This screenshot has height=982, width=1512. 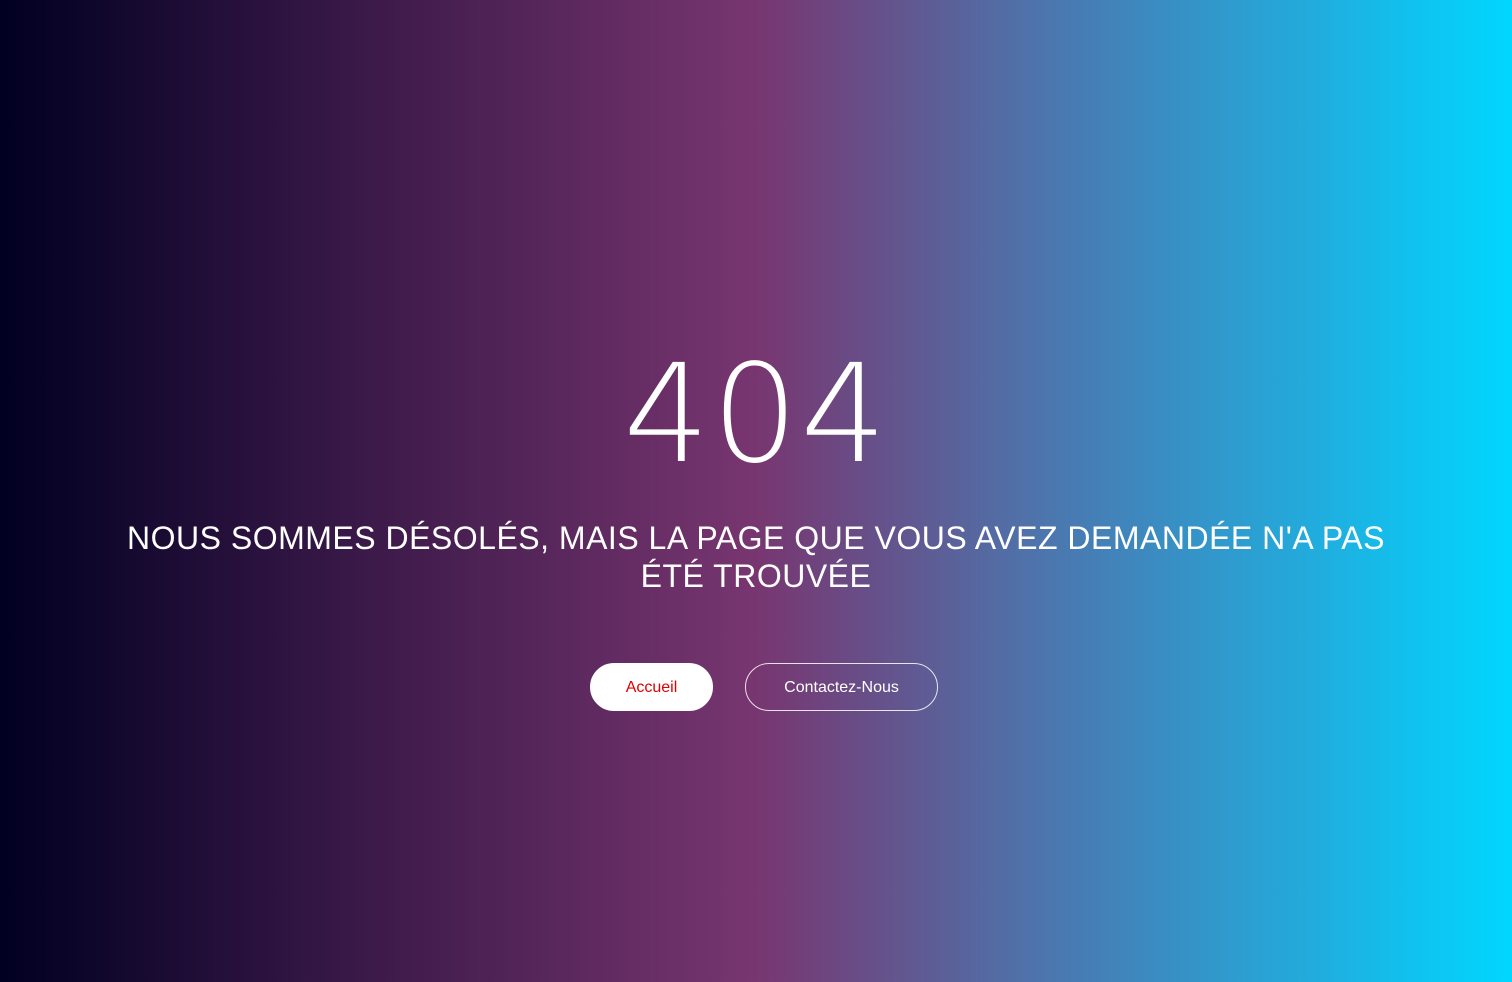 What do you see at coordinates (756, 415) in the screenshot?
I see `error-code: 404` at bounding box center [756, 415].